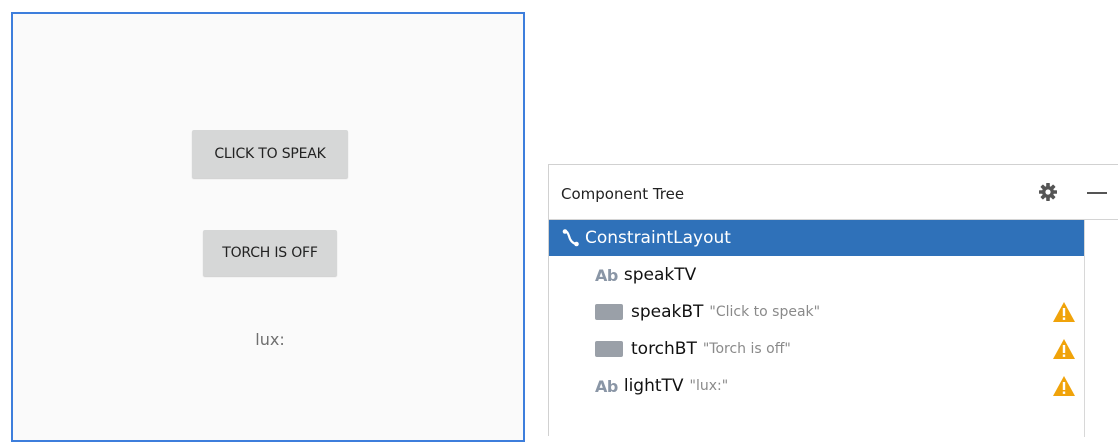 This screenshot has width=1118, height=442. I want to click on tree-item-speakbt: speakBT "Click to speak", so click(816, 312).